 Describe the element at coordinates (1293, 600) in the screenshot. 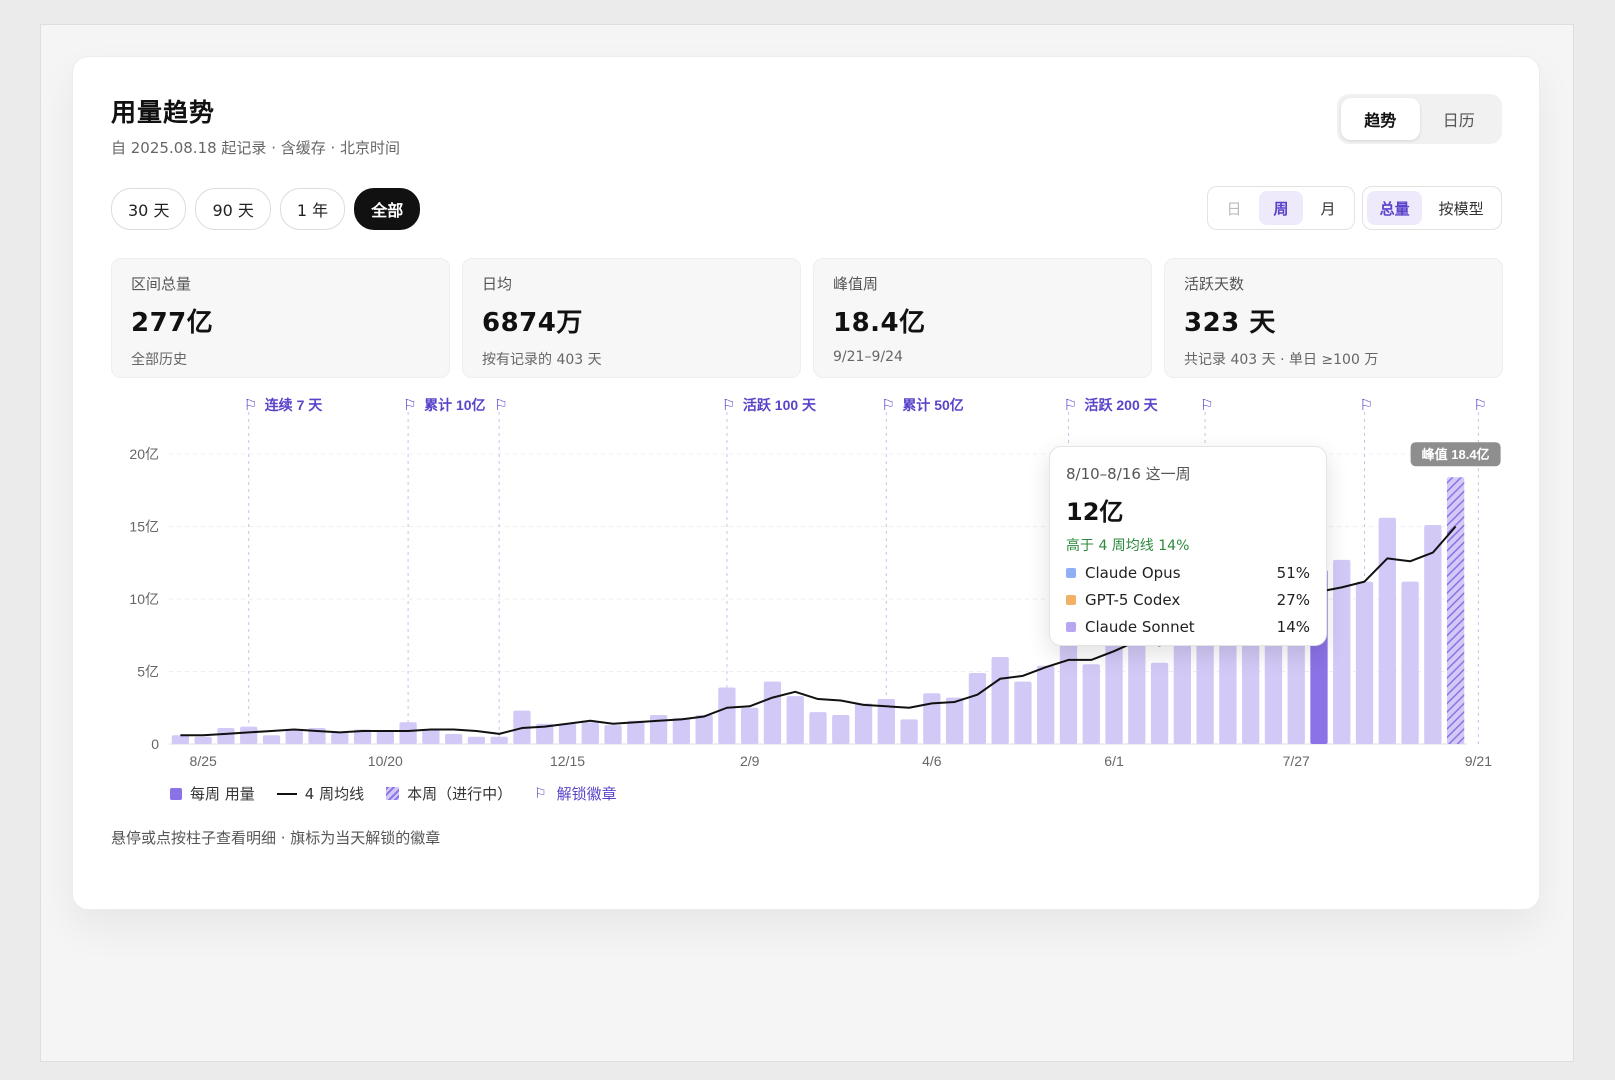

I see `tooltip-model-pct: 27%` at that location.